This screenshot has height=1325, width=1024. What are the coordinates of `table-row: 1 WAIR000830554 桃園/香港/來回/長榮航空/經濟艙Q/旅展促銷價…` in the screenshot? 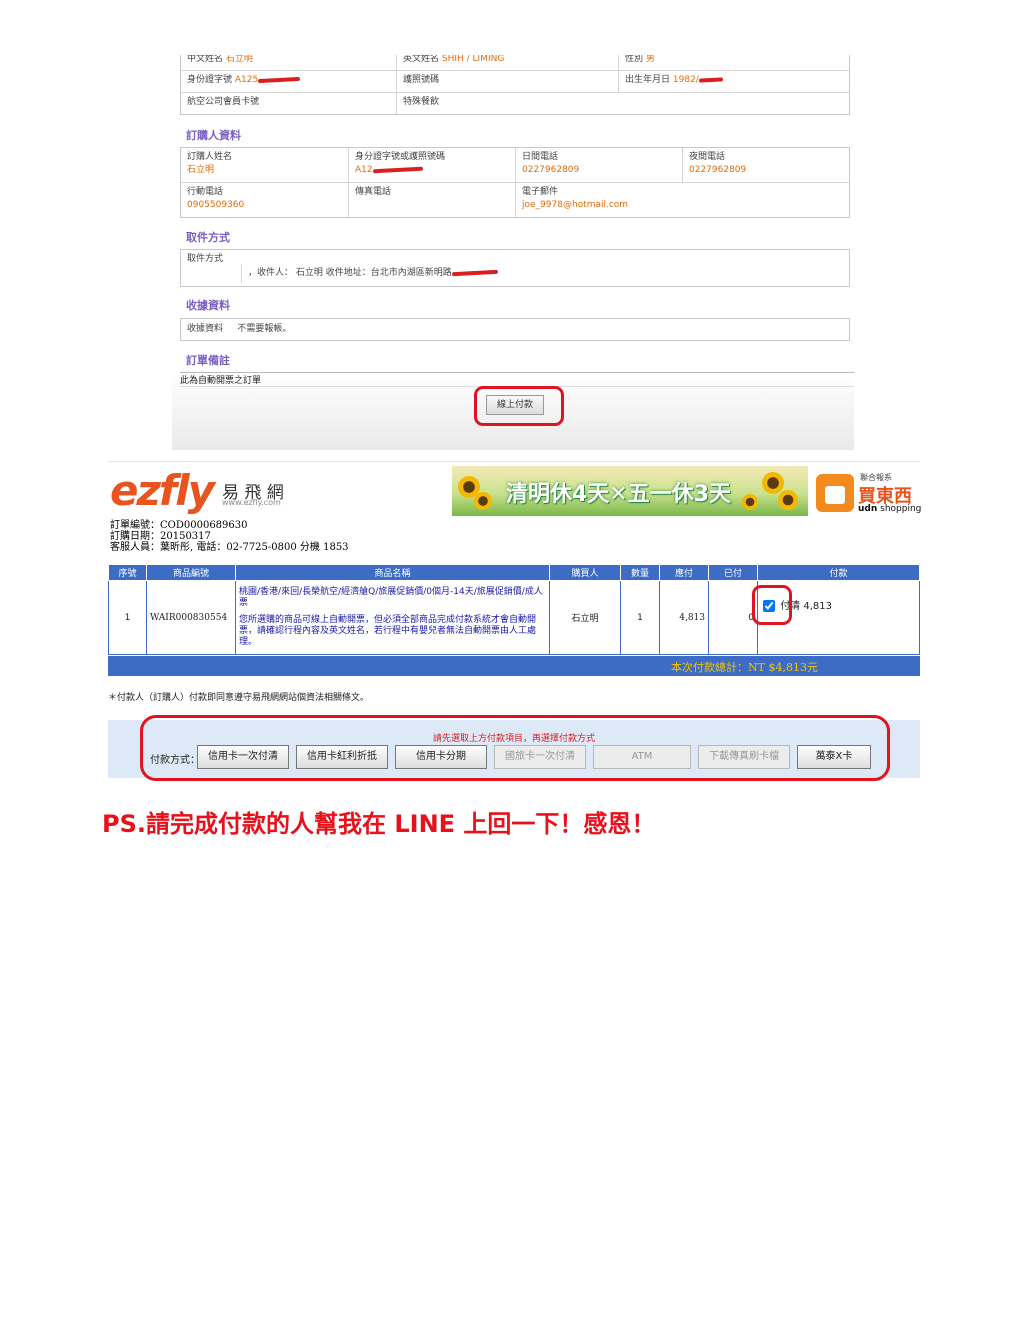 It's located at (514, 617).